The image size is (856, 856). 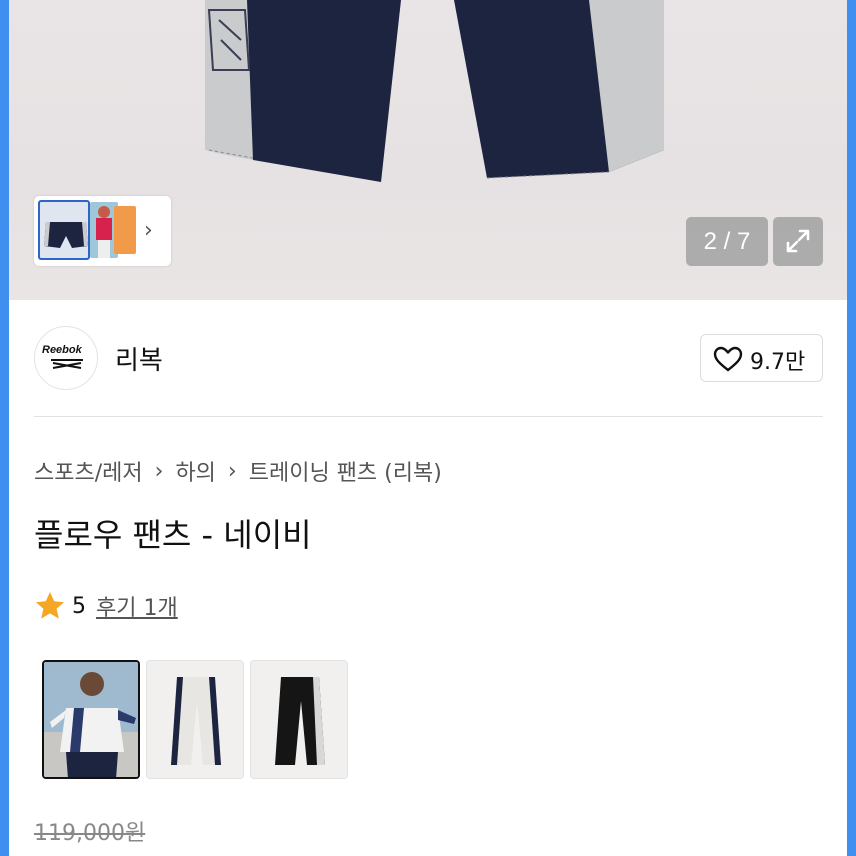 I want to click on expand-icon, so click(x=798, y=241).